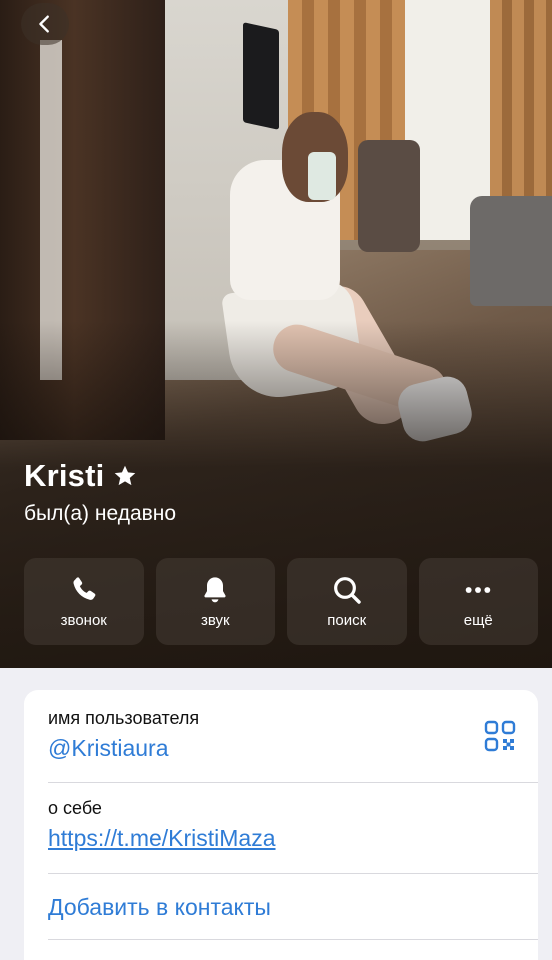 The image size is (552, 960). What do you see at coordinates (84, 601) in the screenshot?
I see `call-button: звонок` at bounding box center [84, 601].